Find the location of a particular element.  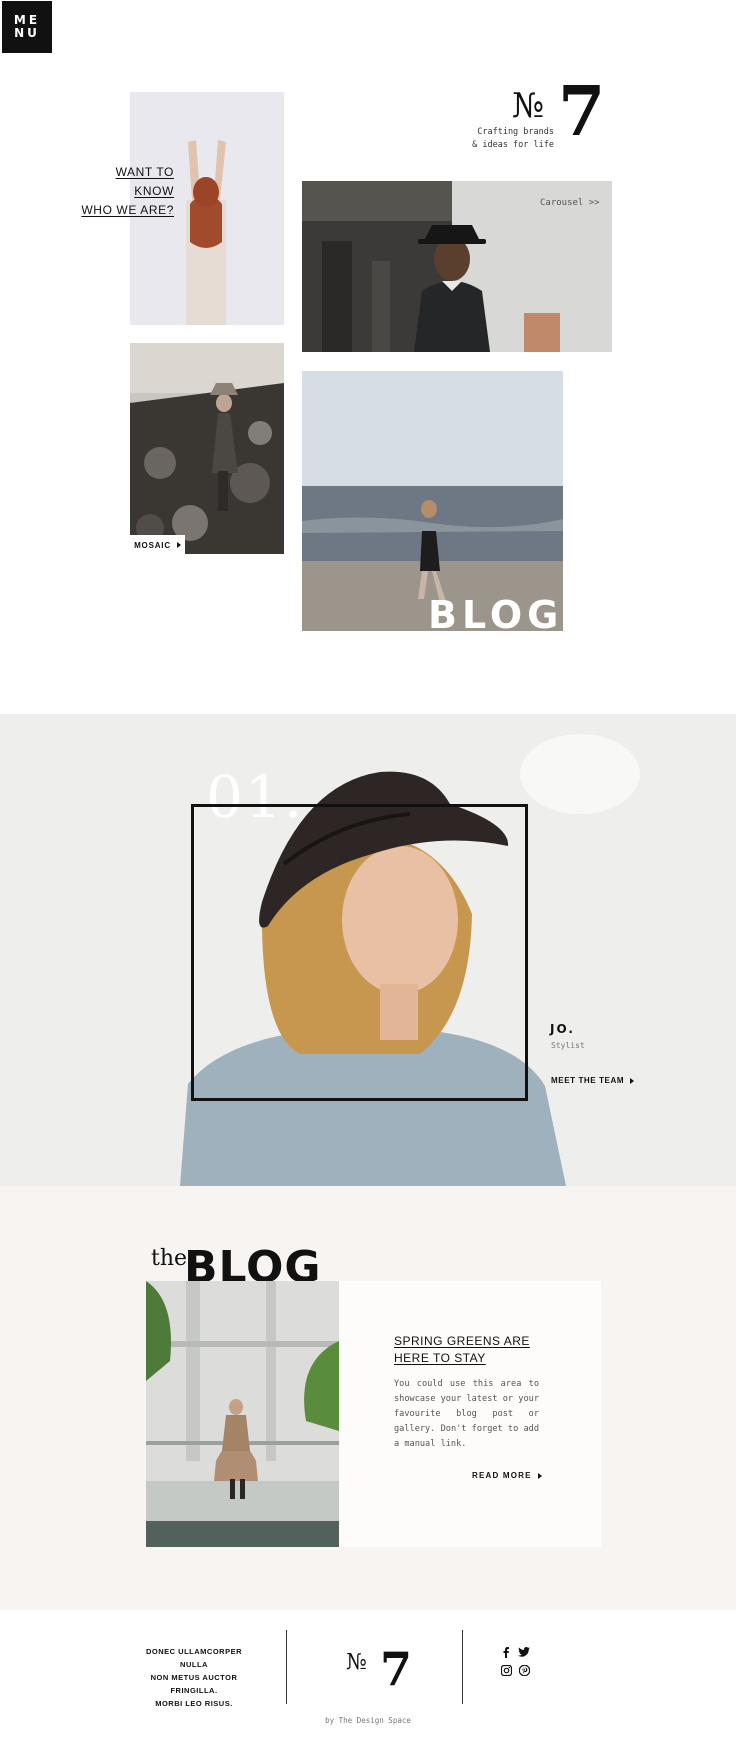

footer-credit-text: by The Design Space is located at coordinates (368, 1720).